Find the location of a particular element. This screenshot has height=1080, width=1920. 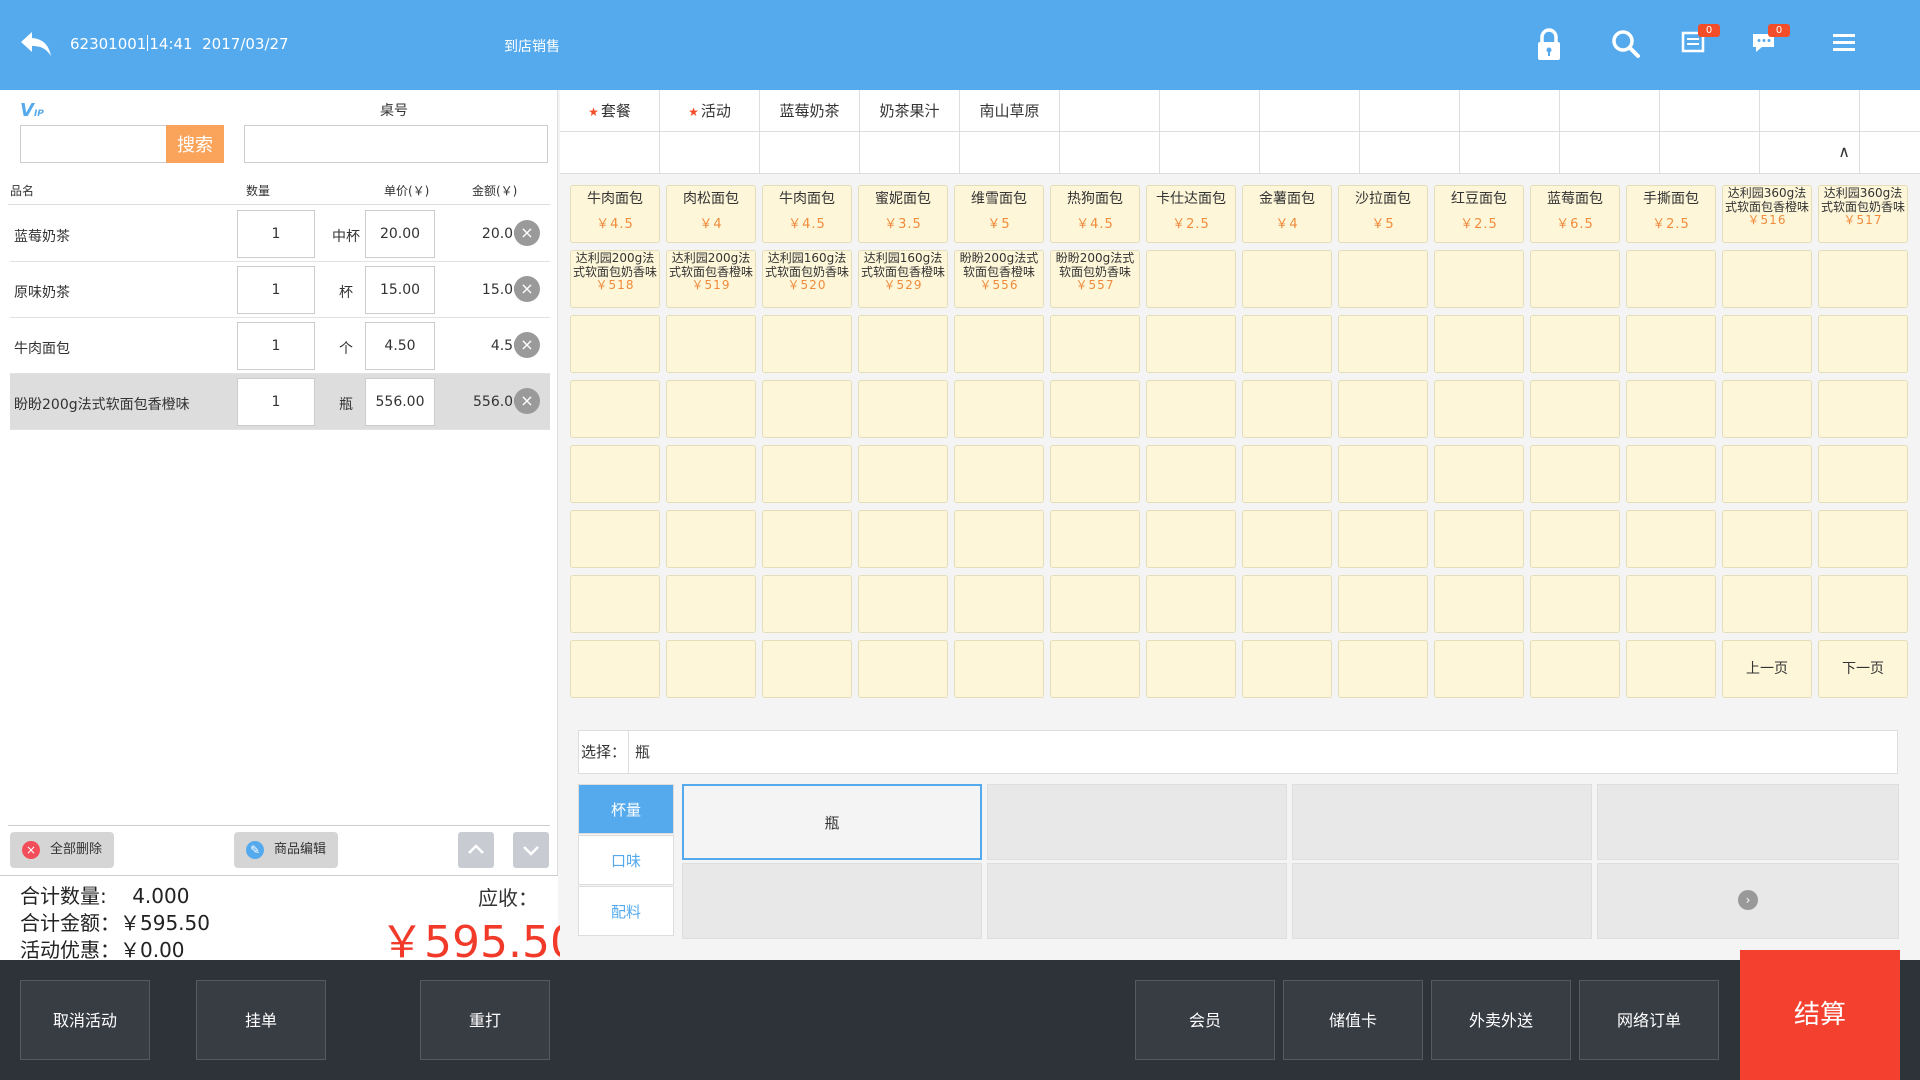

category-tab: 奶茶果汁 is located at coordinates (910, 111).